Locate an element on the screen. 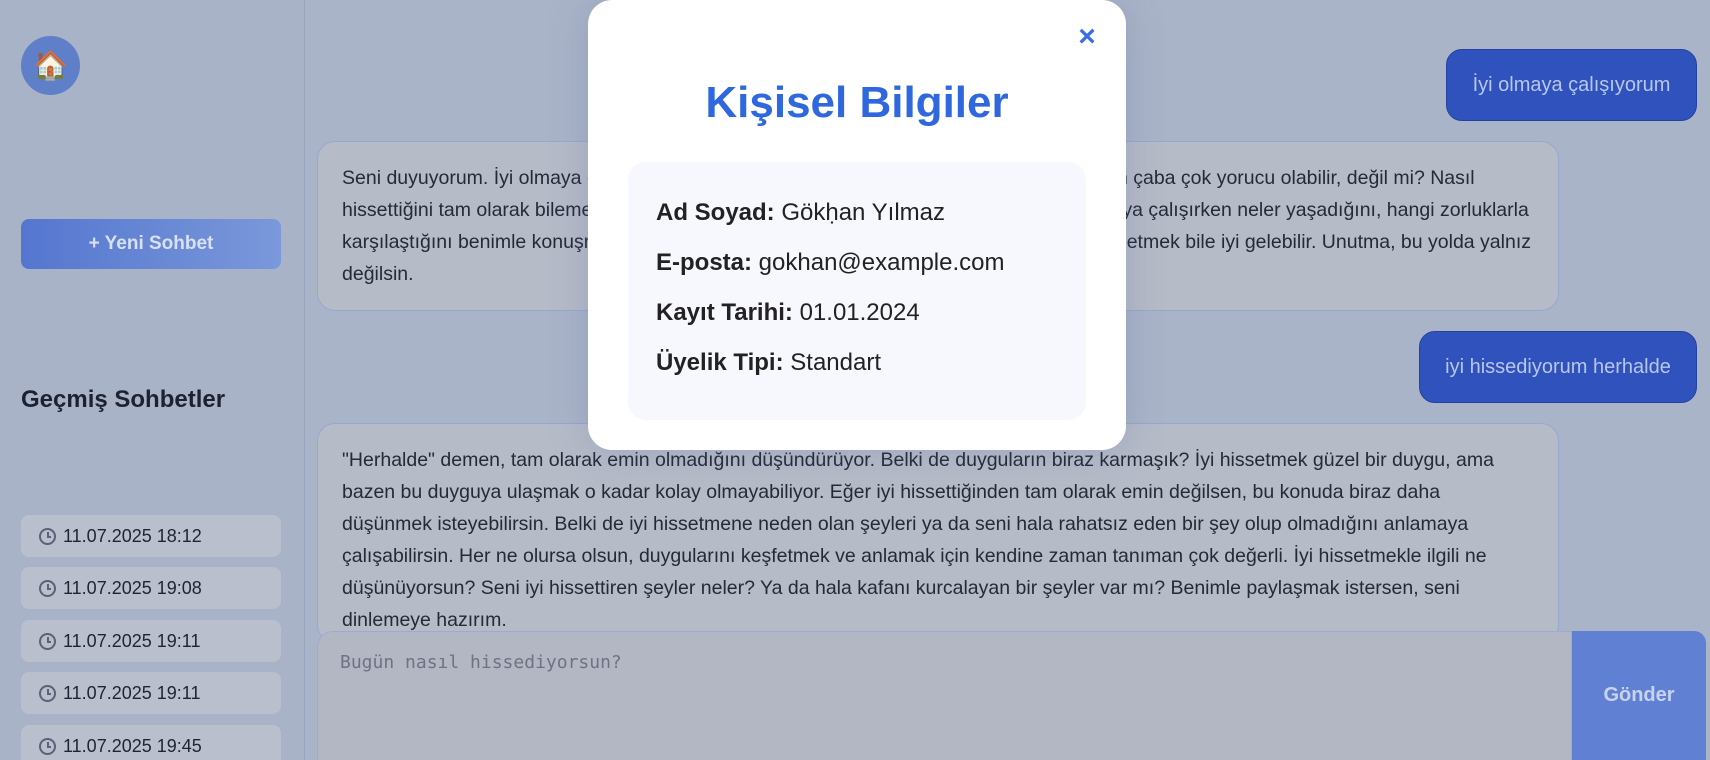  home-button: 🏠 is located at coordinates (50, 65).